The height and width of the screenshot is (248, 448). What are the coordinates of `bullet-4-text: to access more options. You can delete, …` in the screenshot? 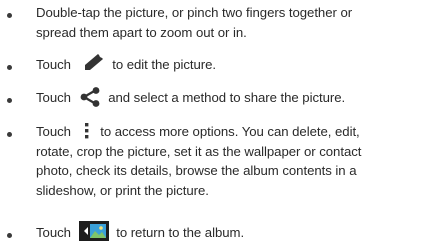 It's located at (230, 131).